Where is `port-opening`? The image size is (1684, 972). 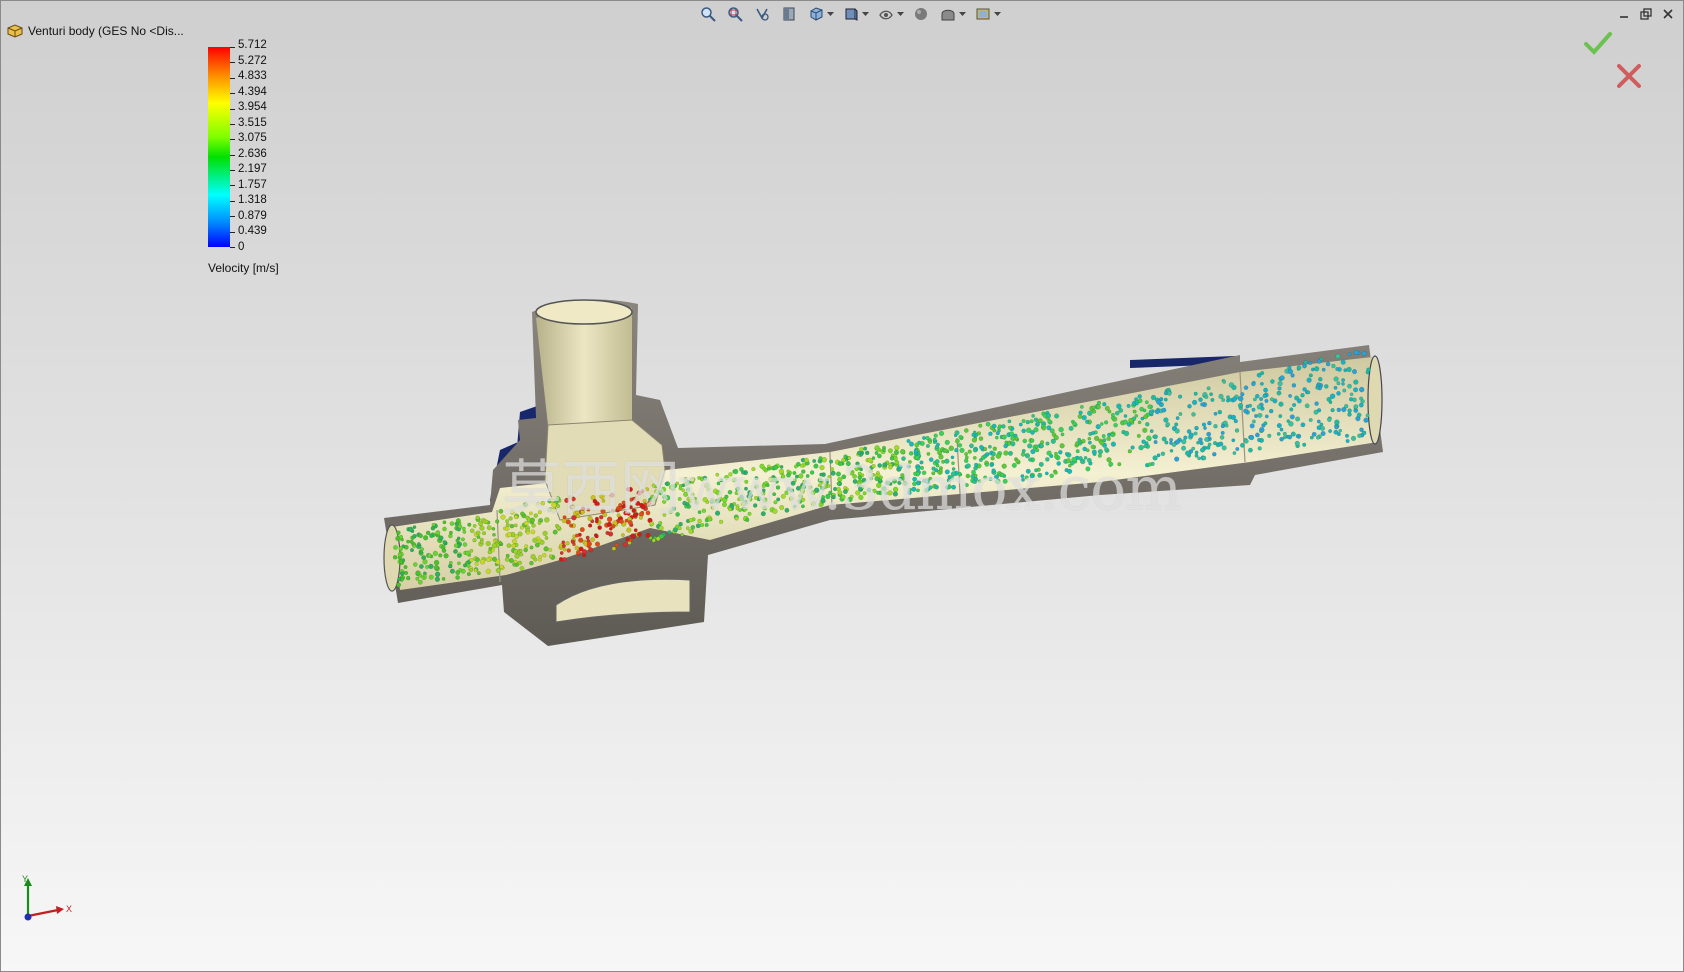
port-opening is located at coordinates (584, 312).